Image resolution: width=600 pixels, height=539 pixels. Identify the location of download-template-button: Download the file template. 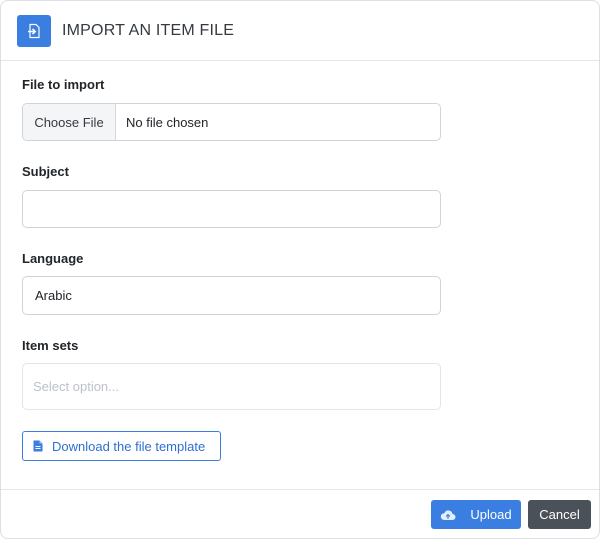
(121, 446).